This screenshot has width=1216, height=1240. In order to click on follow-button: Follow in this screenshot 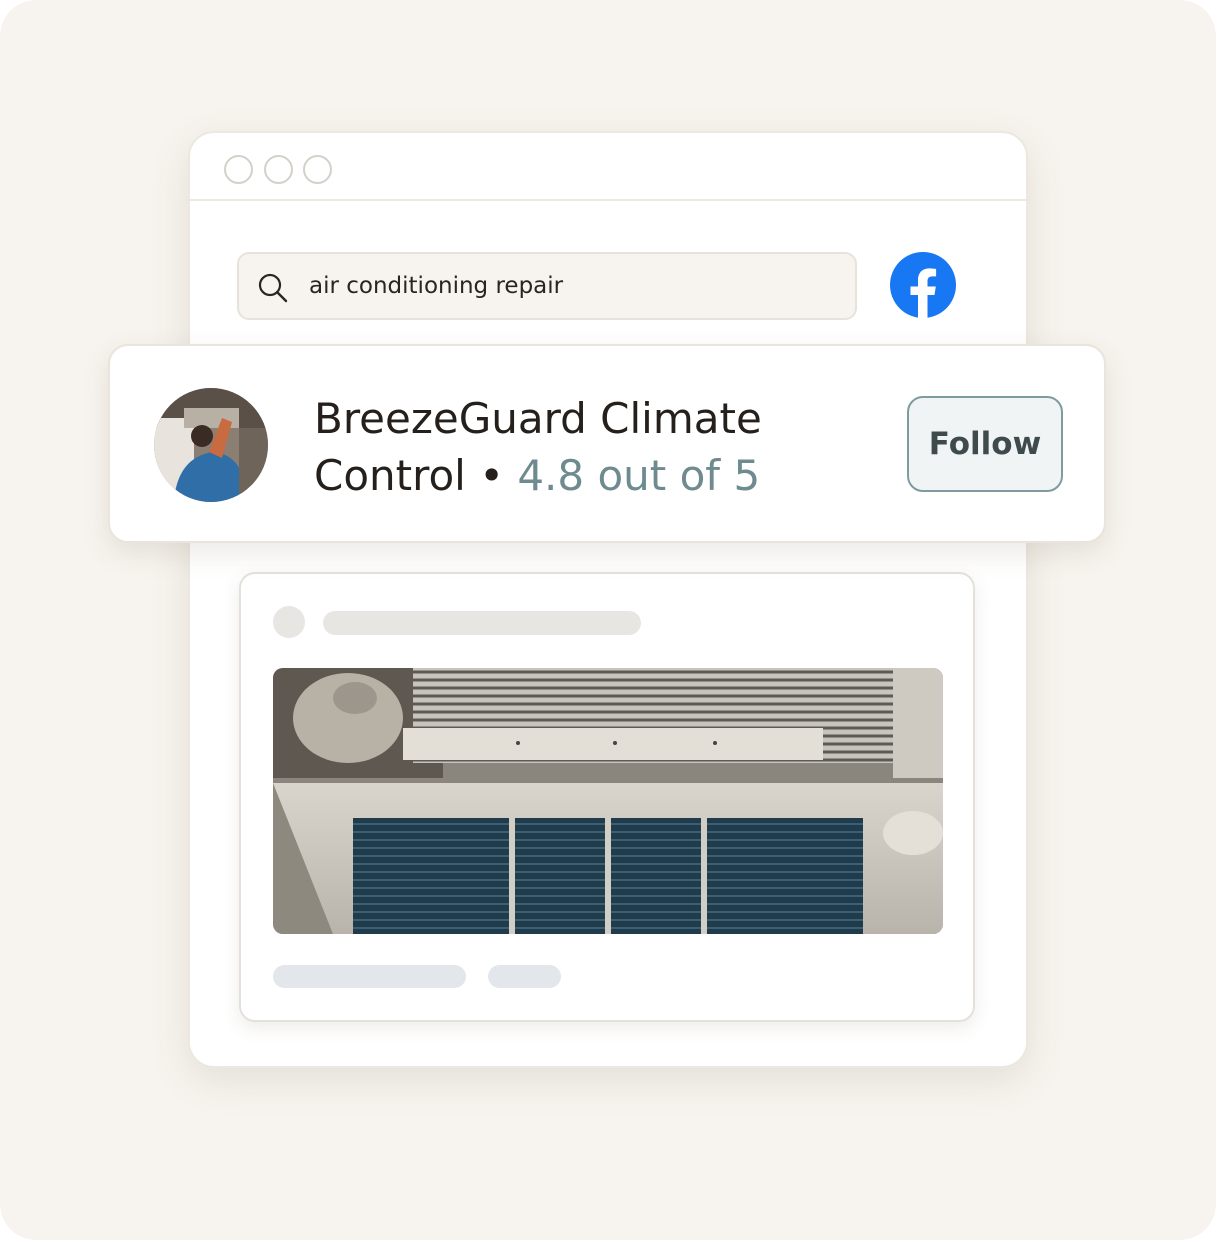, I will do `click(985, 444)`.